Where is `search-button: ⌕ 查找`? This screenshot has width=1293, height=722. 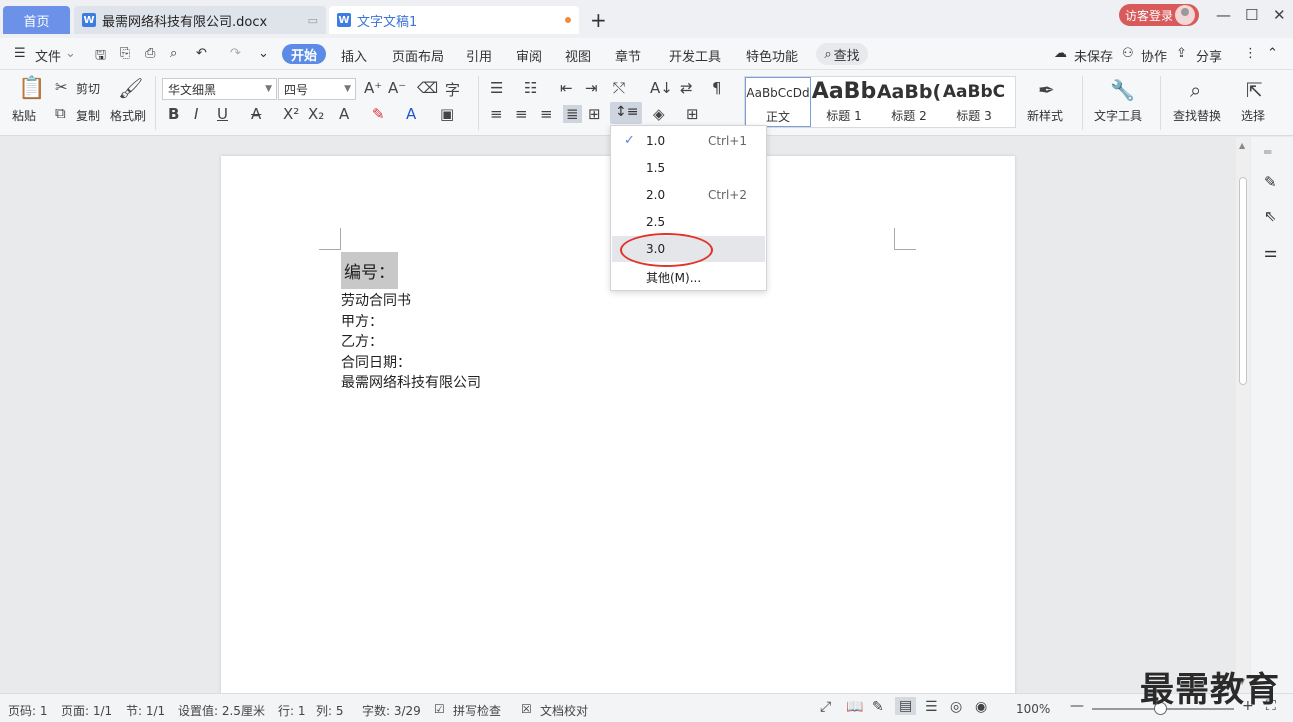 search-button: ⌕ 查找 is located at coordinates (842, 54).